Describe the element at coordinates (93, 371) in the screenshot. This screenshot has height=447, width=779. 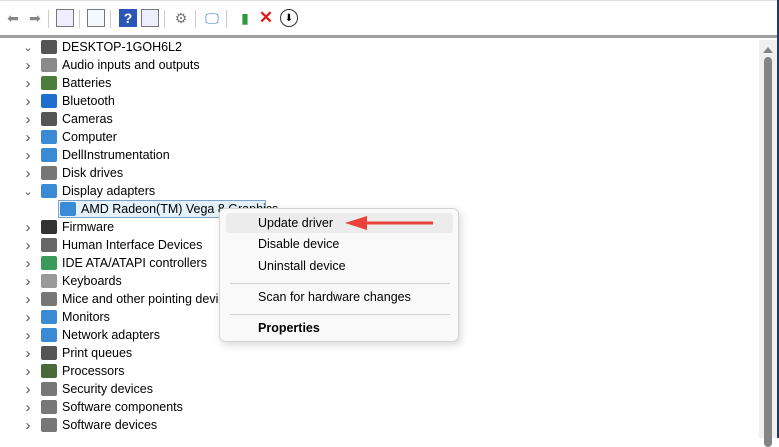
I see `tree-item-label: Processors` at that location.